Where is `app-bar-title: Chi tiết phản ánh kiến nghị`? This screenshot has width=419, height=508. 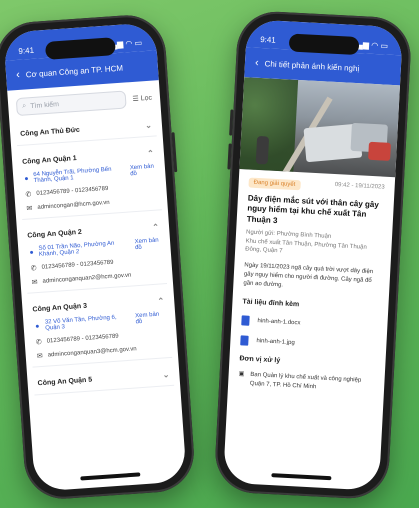 app-bar-title: Chi tiết phản ánh kiến nghị is located at coordinates (312, 65).